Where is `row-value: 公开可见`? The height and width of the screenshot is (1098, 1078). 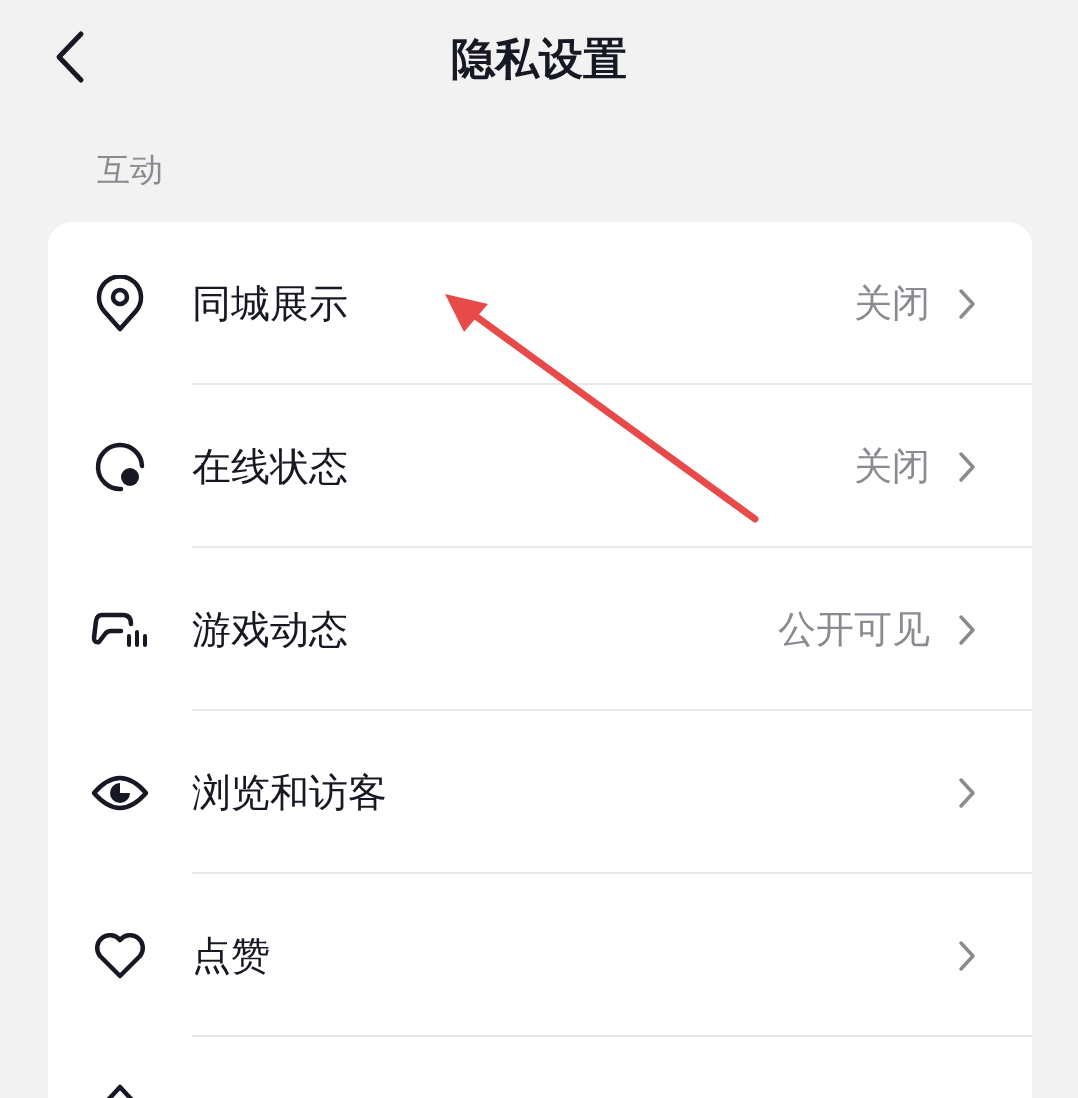 row-value: 公开可见 is located at coordinates (854, 629).